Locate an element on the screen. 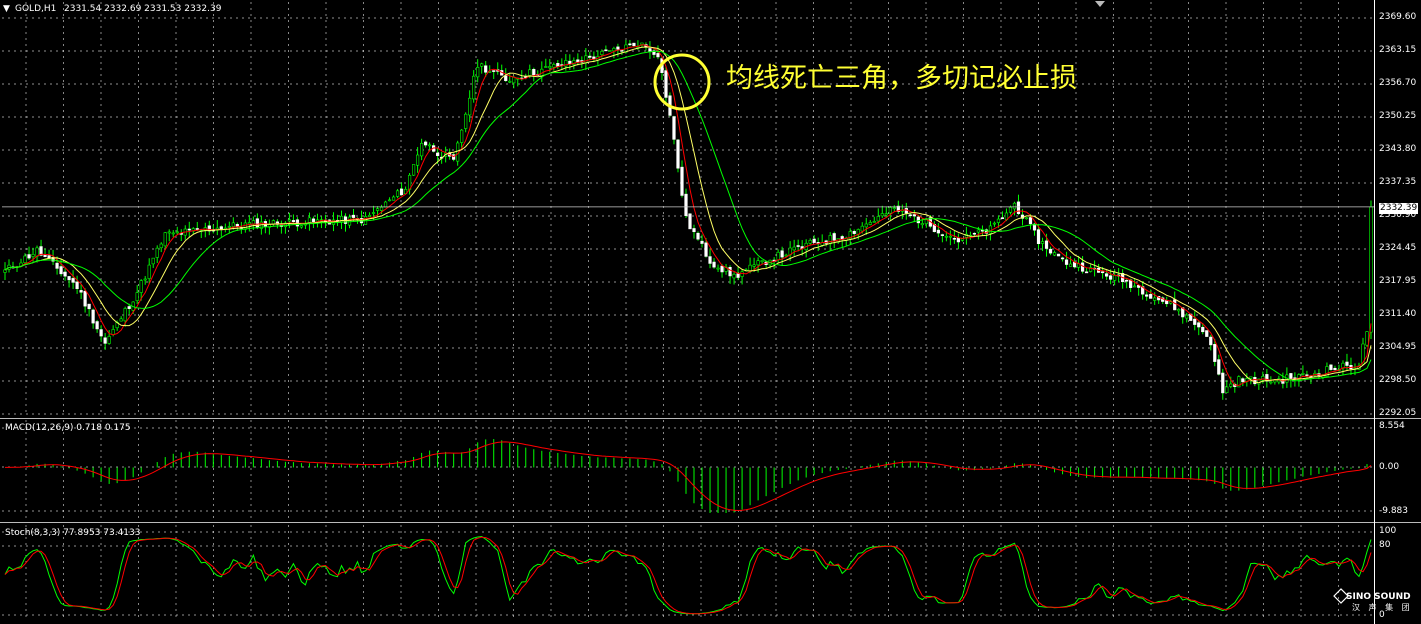  price-tick: 2363.15 is located at coordinates (1398, 50).